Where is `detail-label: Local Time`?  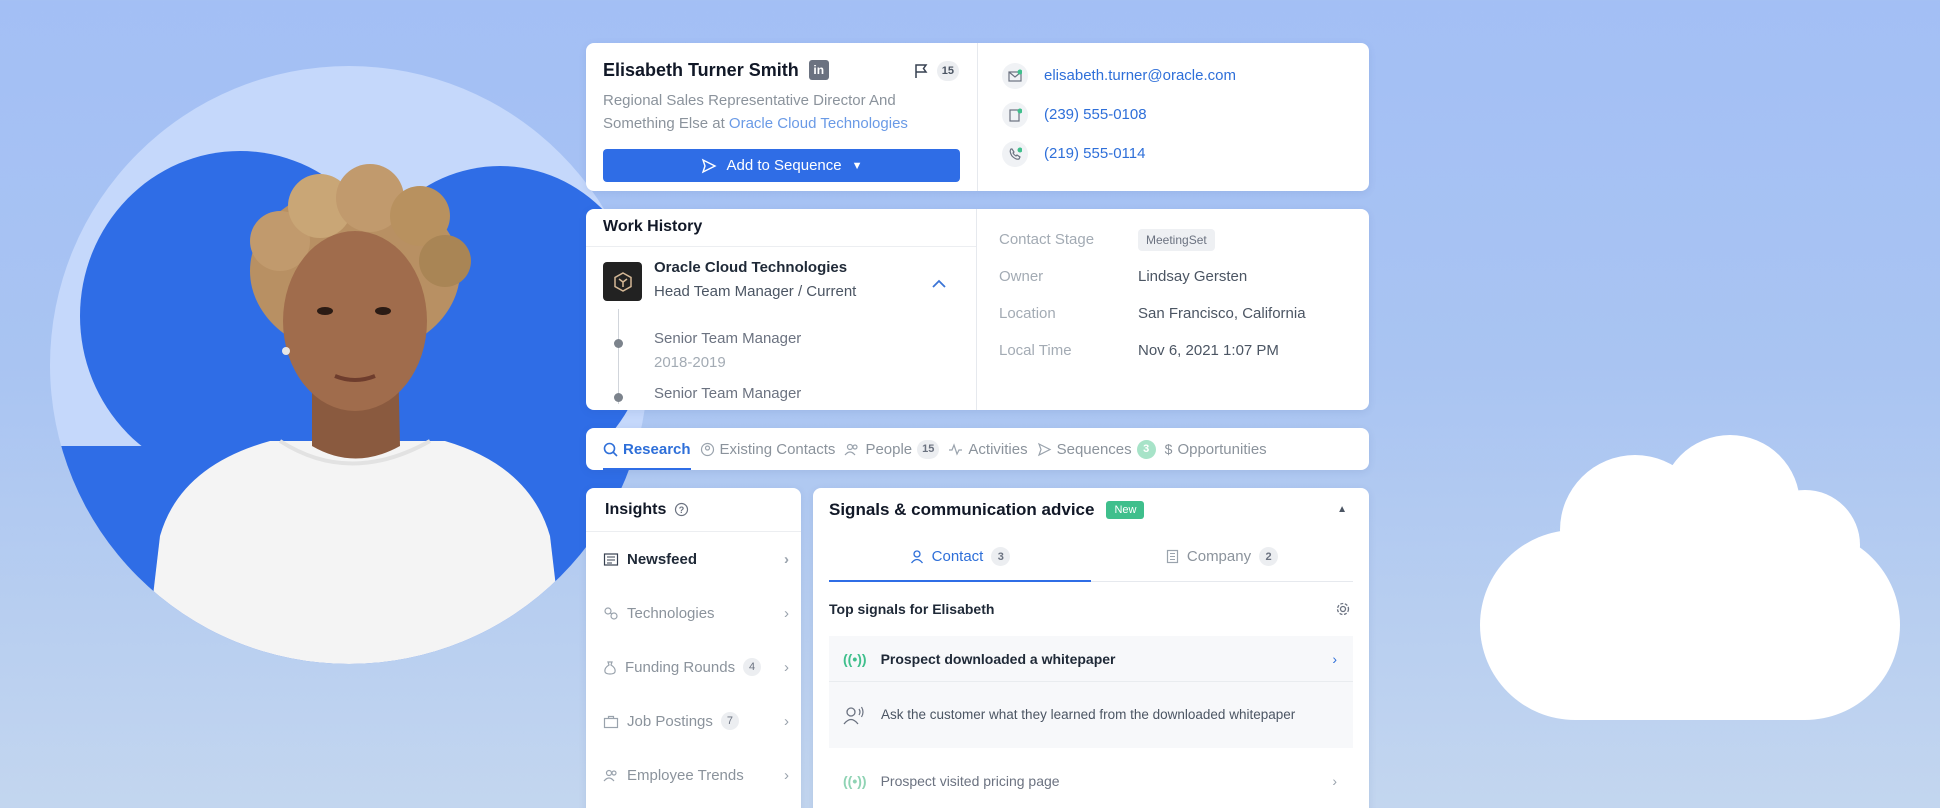
detail-label: Local Time is located at coordinates (1035, 350).